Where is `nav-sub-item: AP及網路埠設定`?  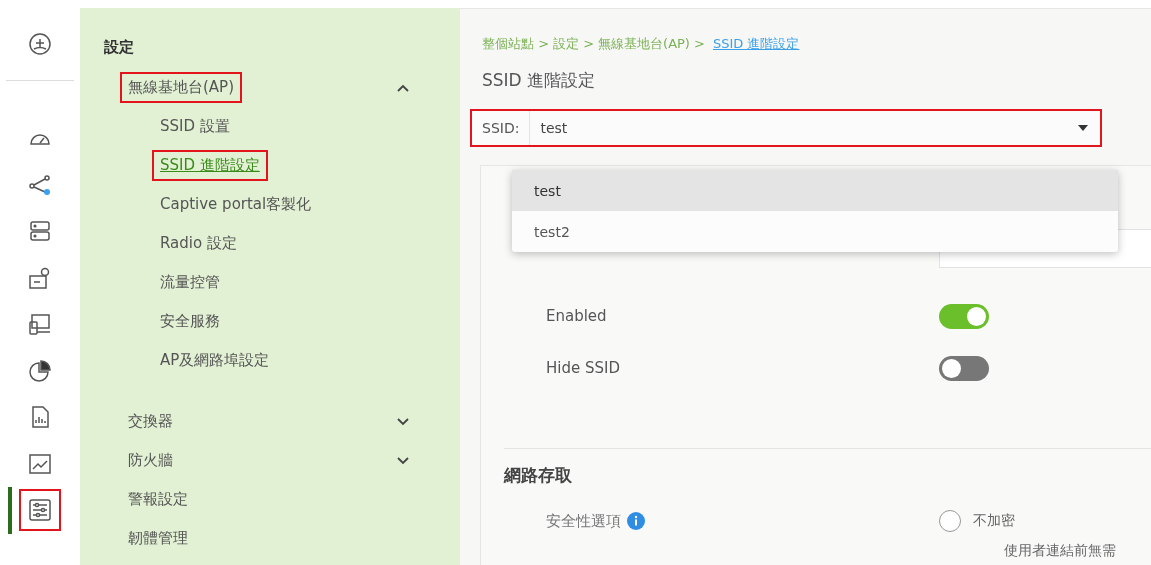
nav-sub-item: AP及網路埠設定 is located at coordinates (215, 360).